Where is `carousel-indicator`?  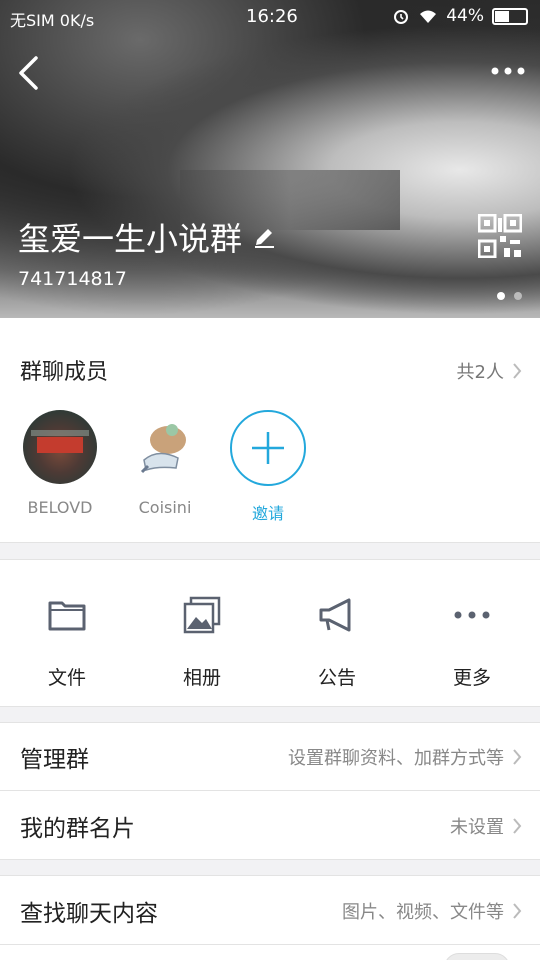 carousel-indicator is located at coordinates (509, 296).